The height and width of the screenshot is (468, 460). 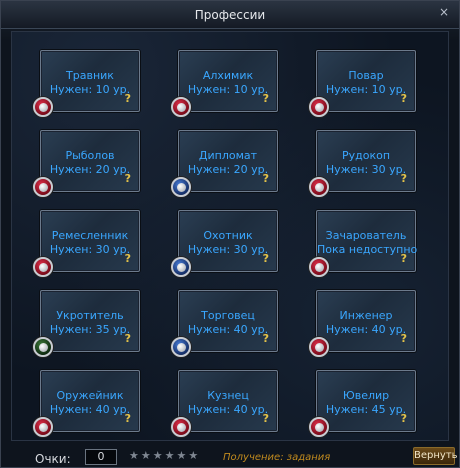 I want to click on profession-name: Рыболов, so click(x=90, y=155).